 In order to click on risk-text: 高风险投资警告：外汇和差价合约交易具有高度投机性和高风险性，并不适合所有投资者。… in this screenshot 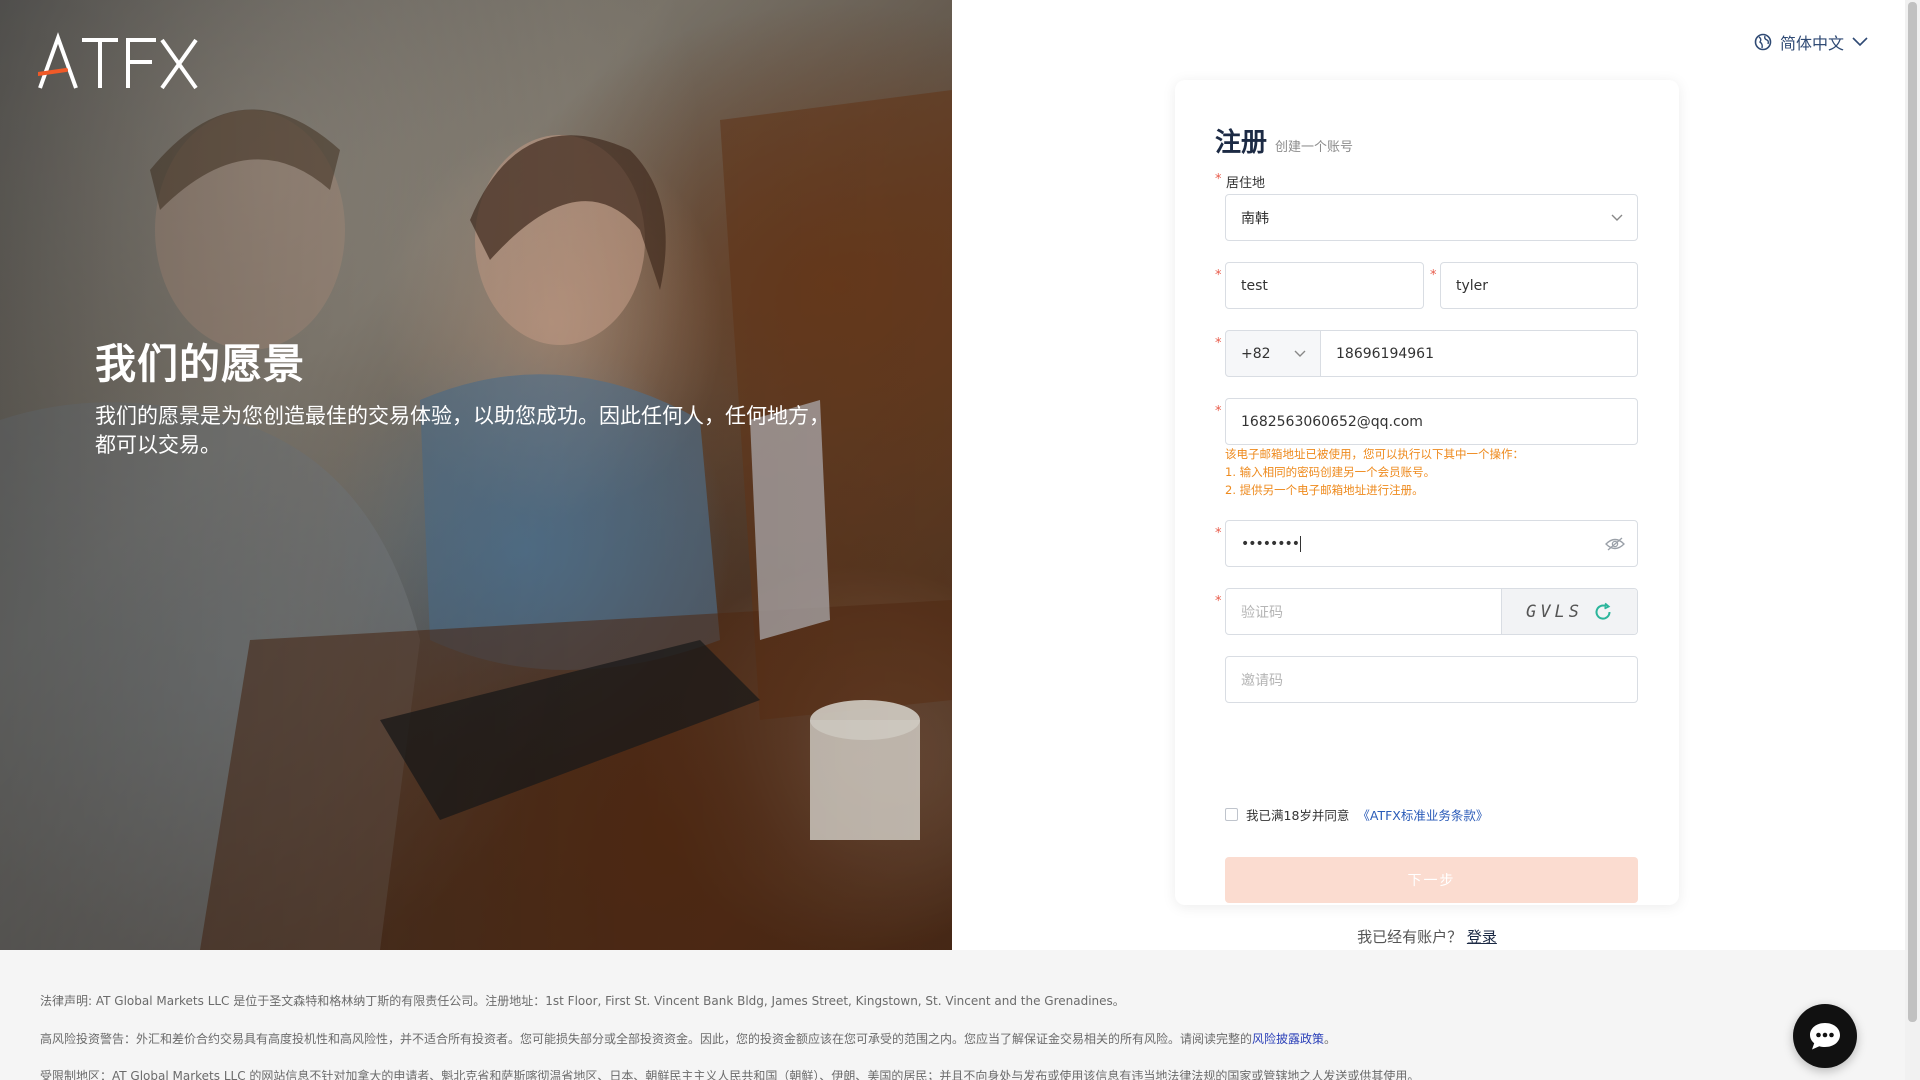, I will do `click(646, 1039)`.